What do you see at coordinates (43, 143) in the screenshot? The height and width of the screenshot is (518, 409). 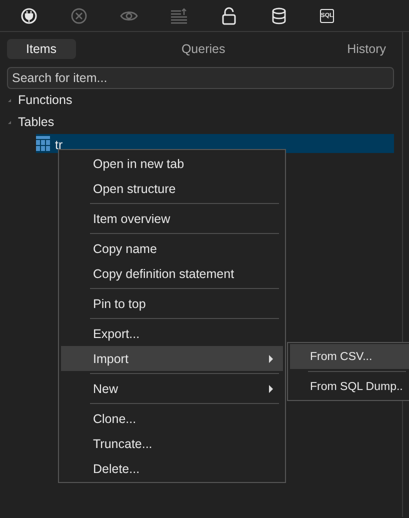 I see `table-icon` at bounding box center [43, 143].